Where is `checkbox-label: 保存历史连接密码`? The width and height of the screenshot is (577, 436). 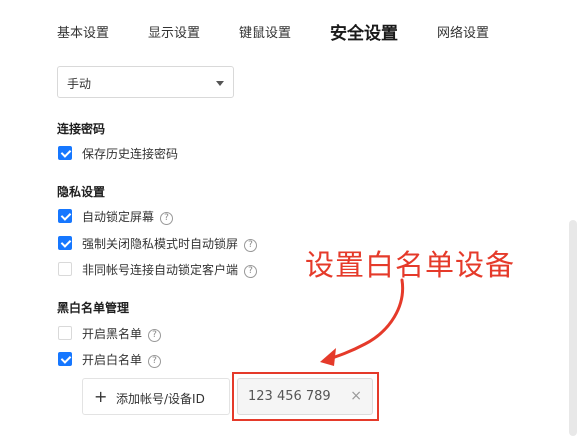 checkbox-label: 保存历史连接密码 is located at coordinates (130, 154).